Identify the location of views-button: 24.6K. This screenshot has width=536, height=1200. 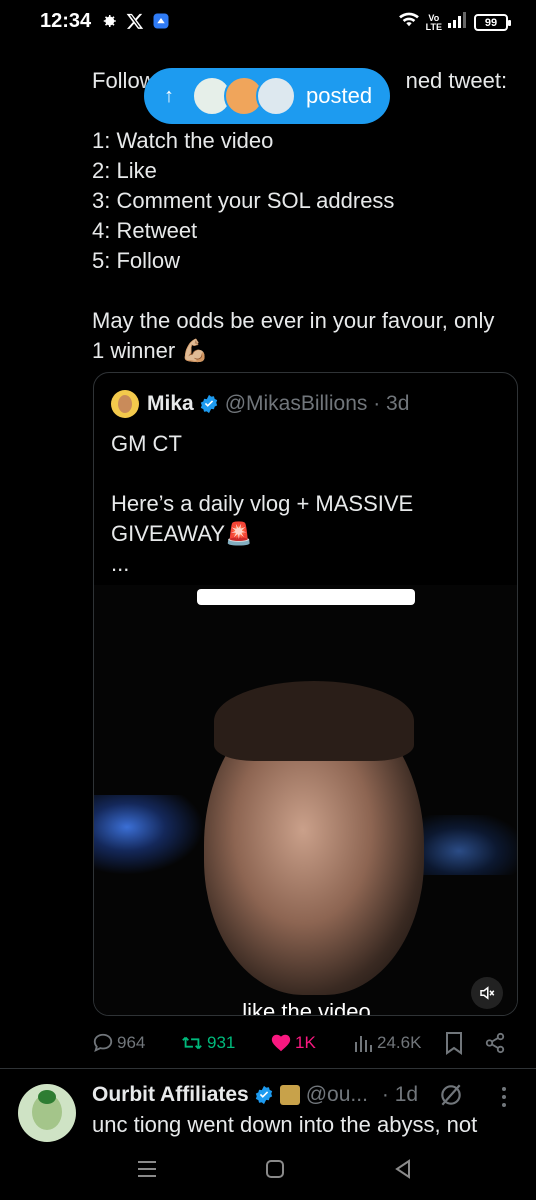
(387, 1043).